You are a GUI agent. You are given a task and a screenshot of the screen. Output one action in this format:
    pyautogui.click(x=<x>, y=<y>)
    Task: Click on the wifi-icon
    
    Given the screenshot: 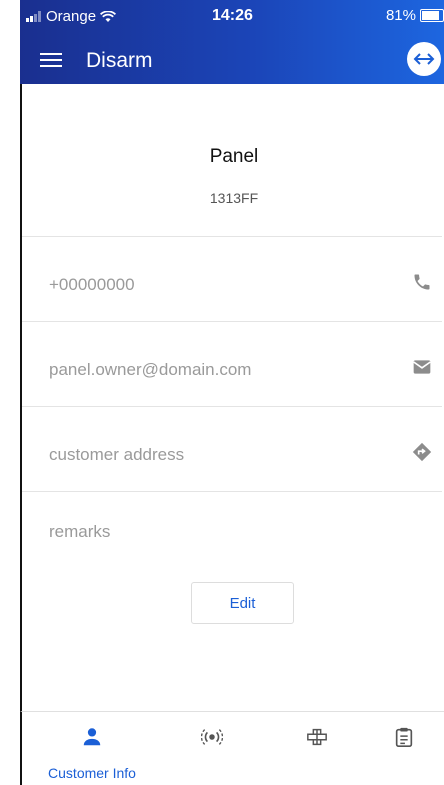 What is the action you would take?
    pyautogui.click(x=108, y=16)
    